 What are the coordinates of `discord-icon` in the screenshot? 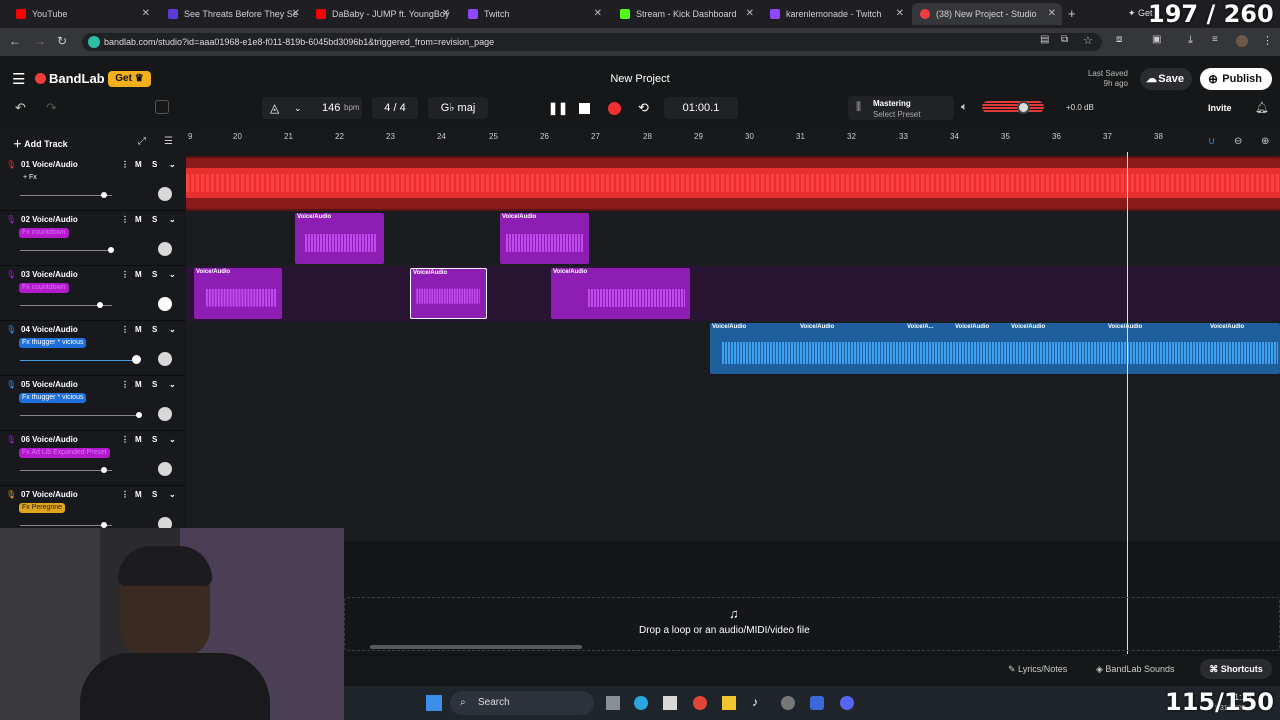 It's located at (847, 703).